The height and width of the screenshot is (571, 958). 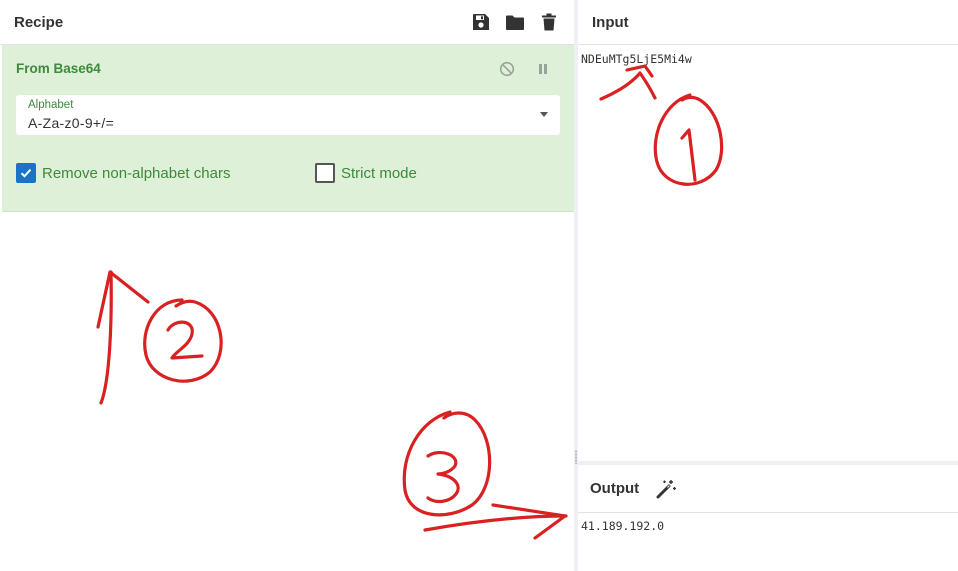 What do you see at coordinates (507, 69) in the screenshot?
I see `disable-icon` at bounding box center [507, 69].